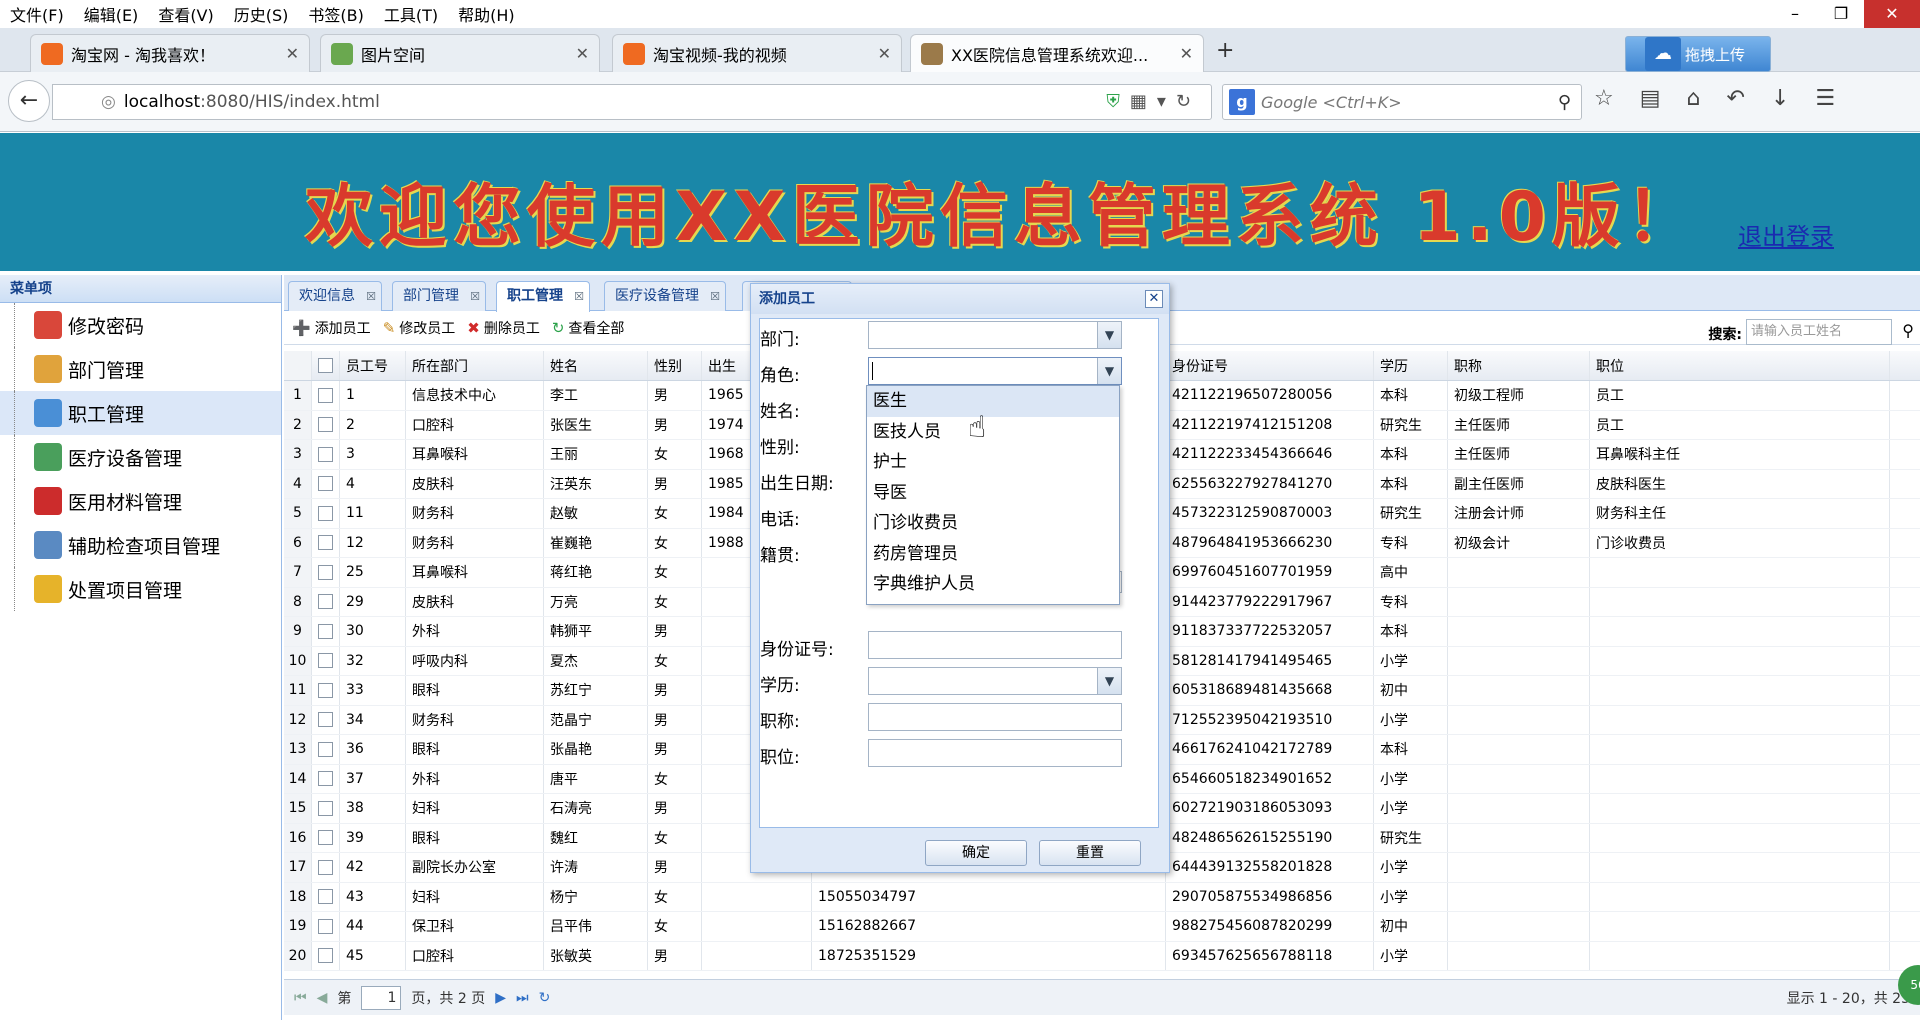 The width and height of the screenshot is (1920, 1020). What do you see at coordinates (140, 589) in the screenshot?
I see `sidebar-item-treatments: 处置项目管理` at bounding box center [140, 589].